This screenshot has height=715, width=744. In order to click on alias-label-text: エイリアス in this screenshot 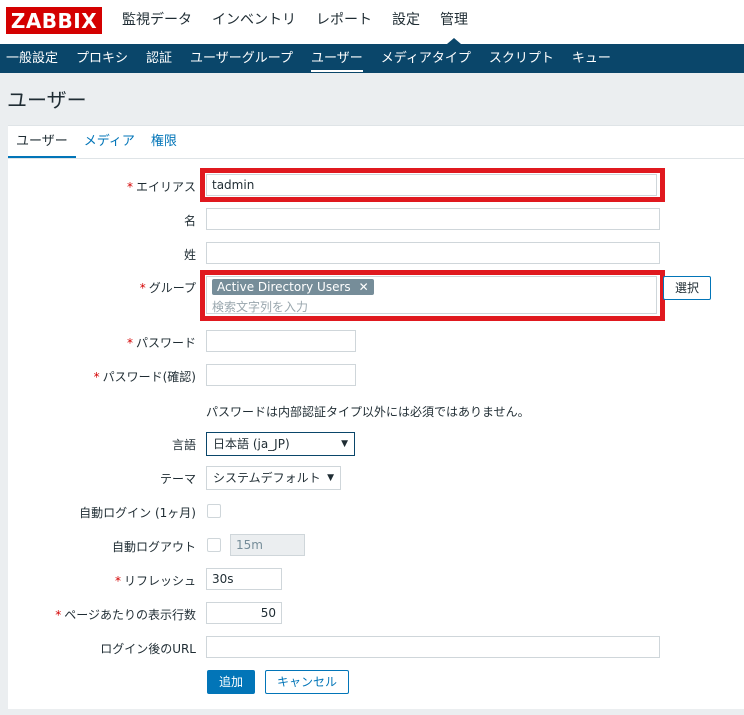, I will do `click(165, 187)`.